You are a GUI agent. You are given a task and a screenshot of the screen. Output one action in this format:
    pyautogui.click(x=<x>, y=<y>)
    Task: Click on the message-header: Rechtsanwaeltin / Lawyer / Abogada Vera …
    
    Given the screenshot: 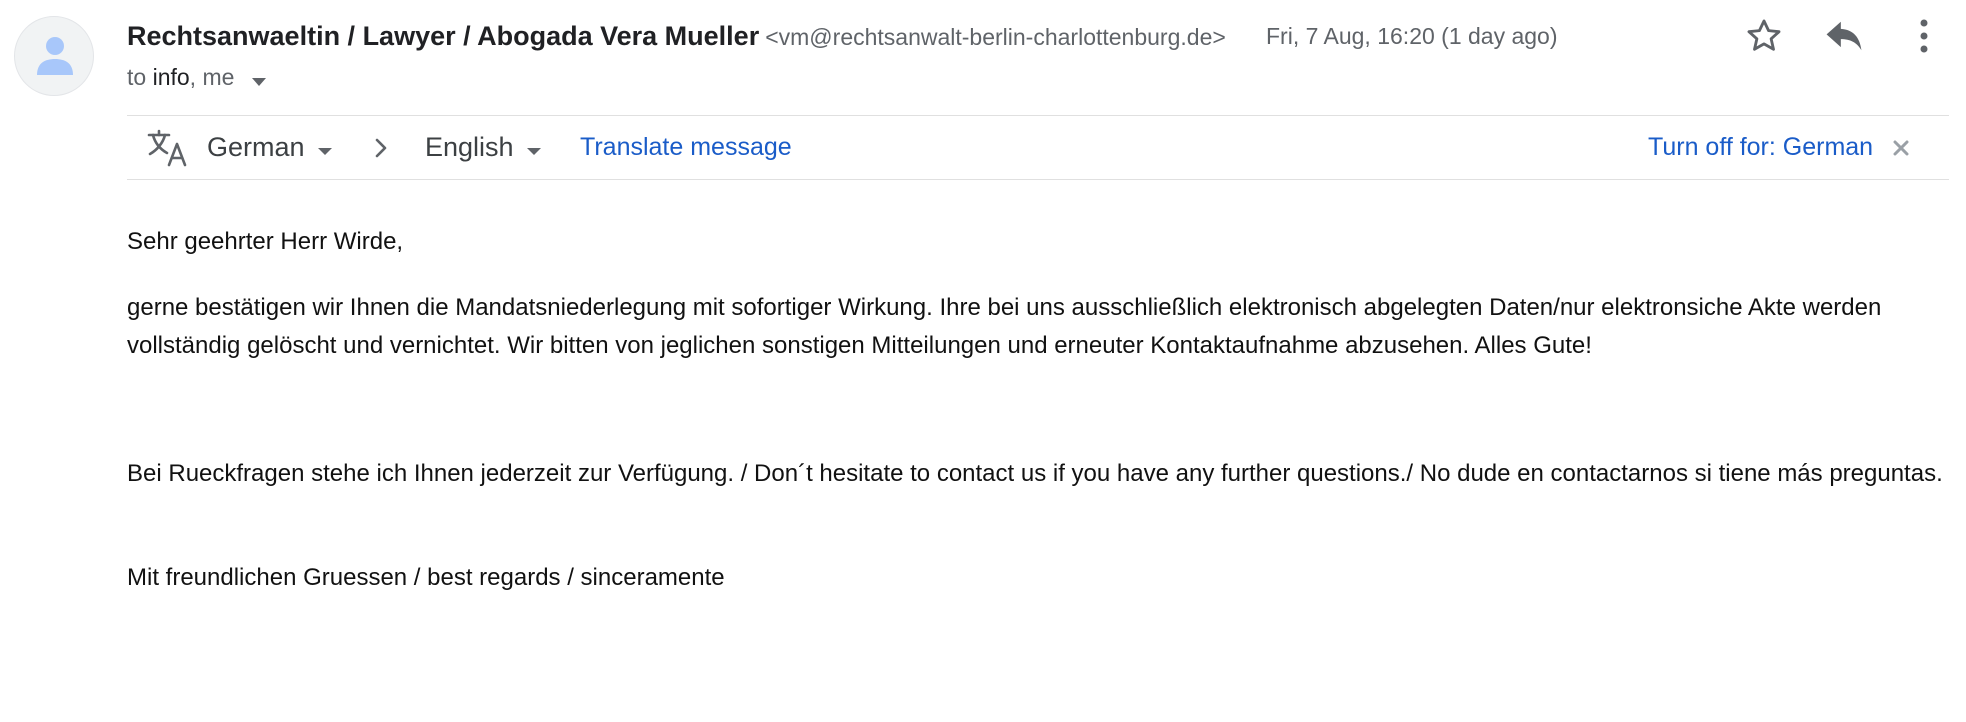 What is the action you would take?
    pyautogui.click(x=1046, y=58)
    